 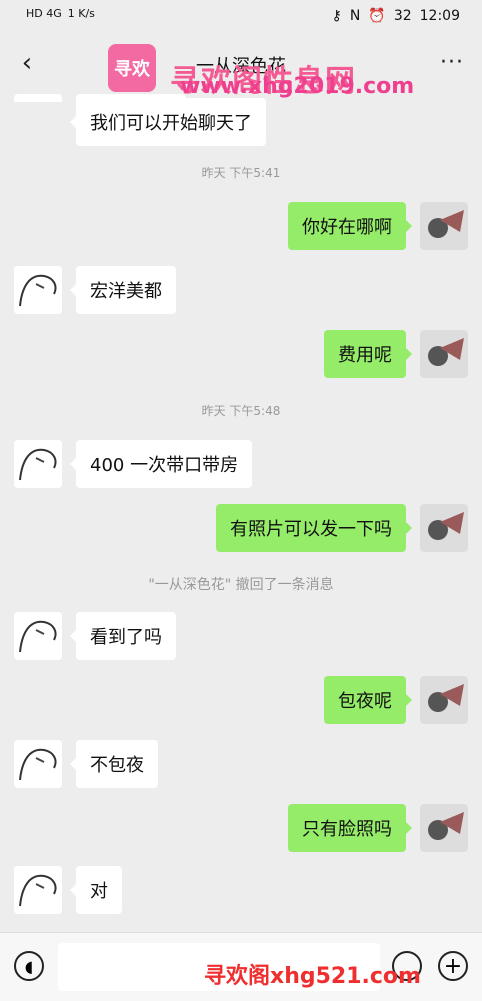 What do you see at coordinates (241, 585) in the screenshot?
I see `system-message: "一从深色花" 撤回了一条消息` at bounding box center [241, 585].